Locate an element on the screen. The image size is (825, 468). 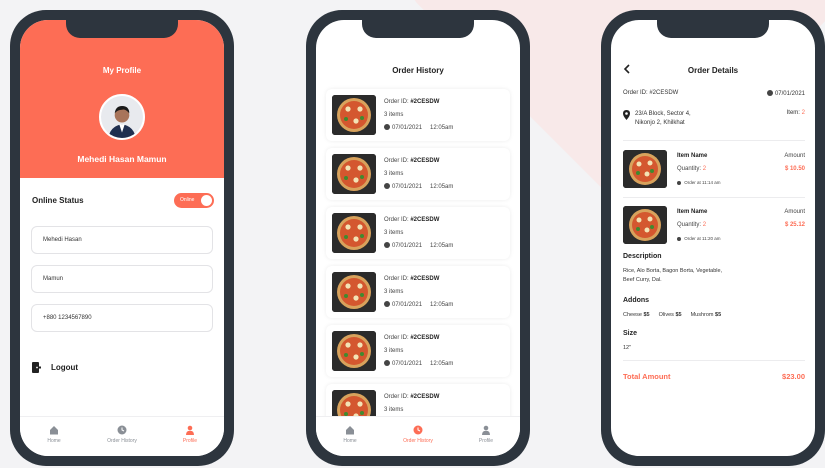
toggle-label: Online is located at coordinates (187, 199).